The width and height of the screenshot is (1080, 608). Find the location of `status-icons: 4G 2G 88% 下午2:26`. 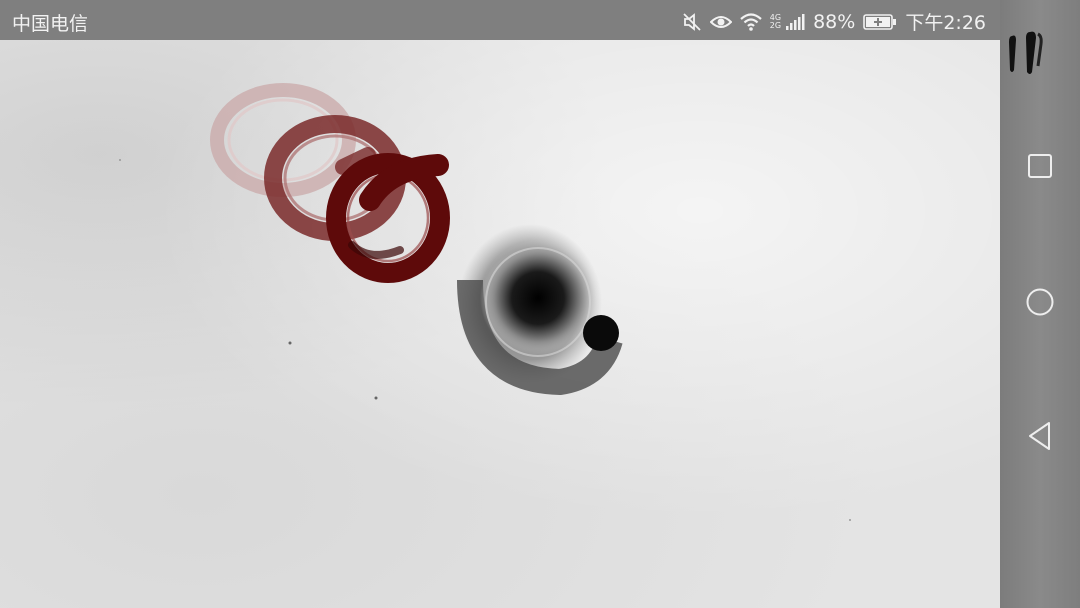

status-icons: 4G 2G 88% 下午2:26 is located at coordinates (834, 21).